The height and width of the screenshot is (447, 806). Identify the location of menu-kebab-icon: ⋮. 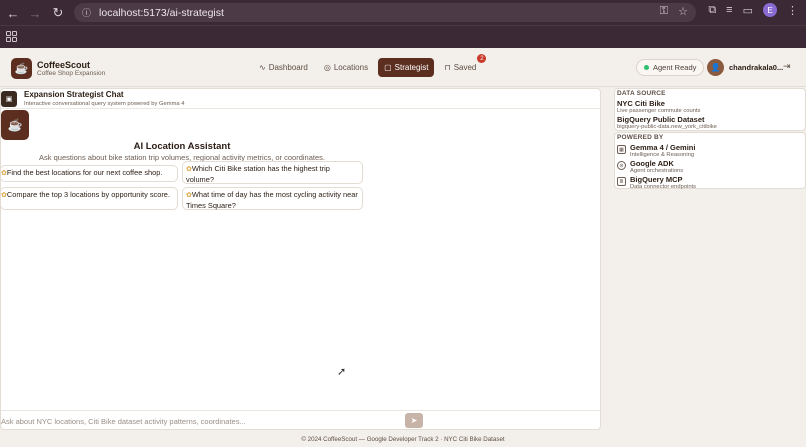
(792, 10).